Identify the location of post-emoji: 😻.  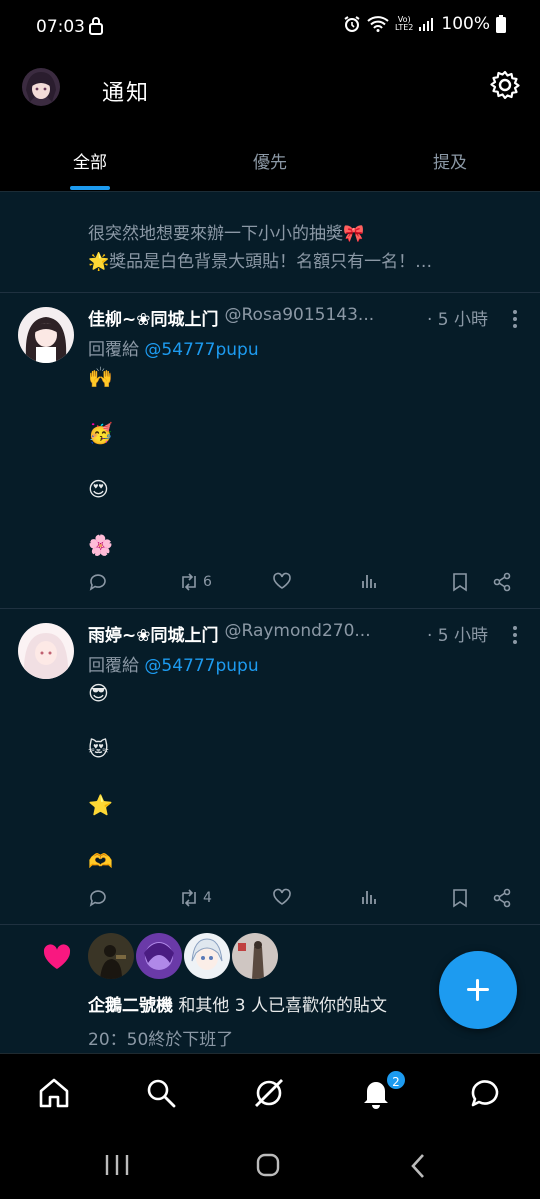
(98, 749).